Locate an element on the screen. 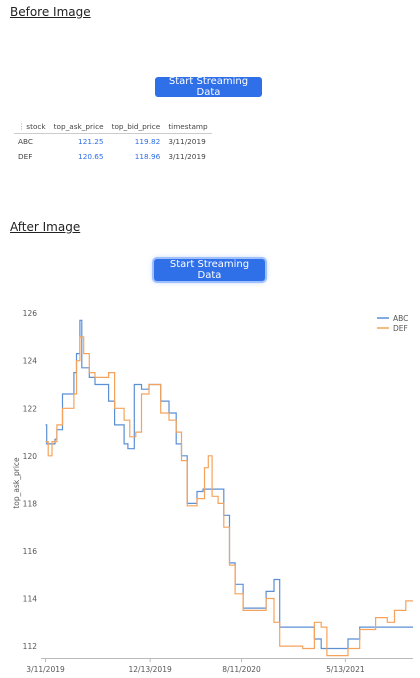 The width and height of the screenshot is (420, 678). column-header-top-bid-price: top_bid_price is located at coordinates (136, 127).